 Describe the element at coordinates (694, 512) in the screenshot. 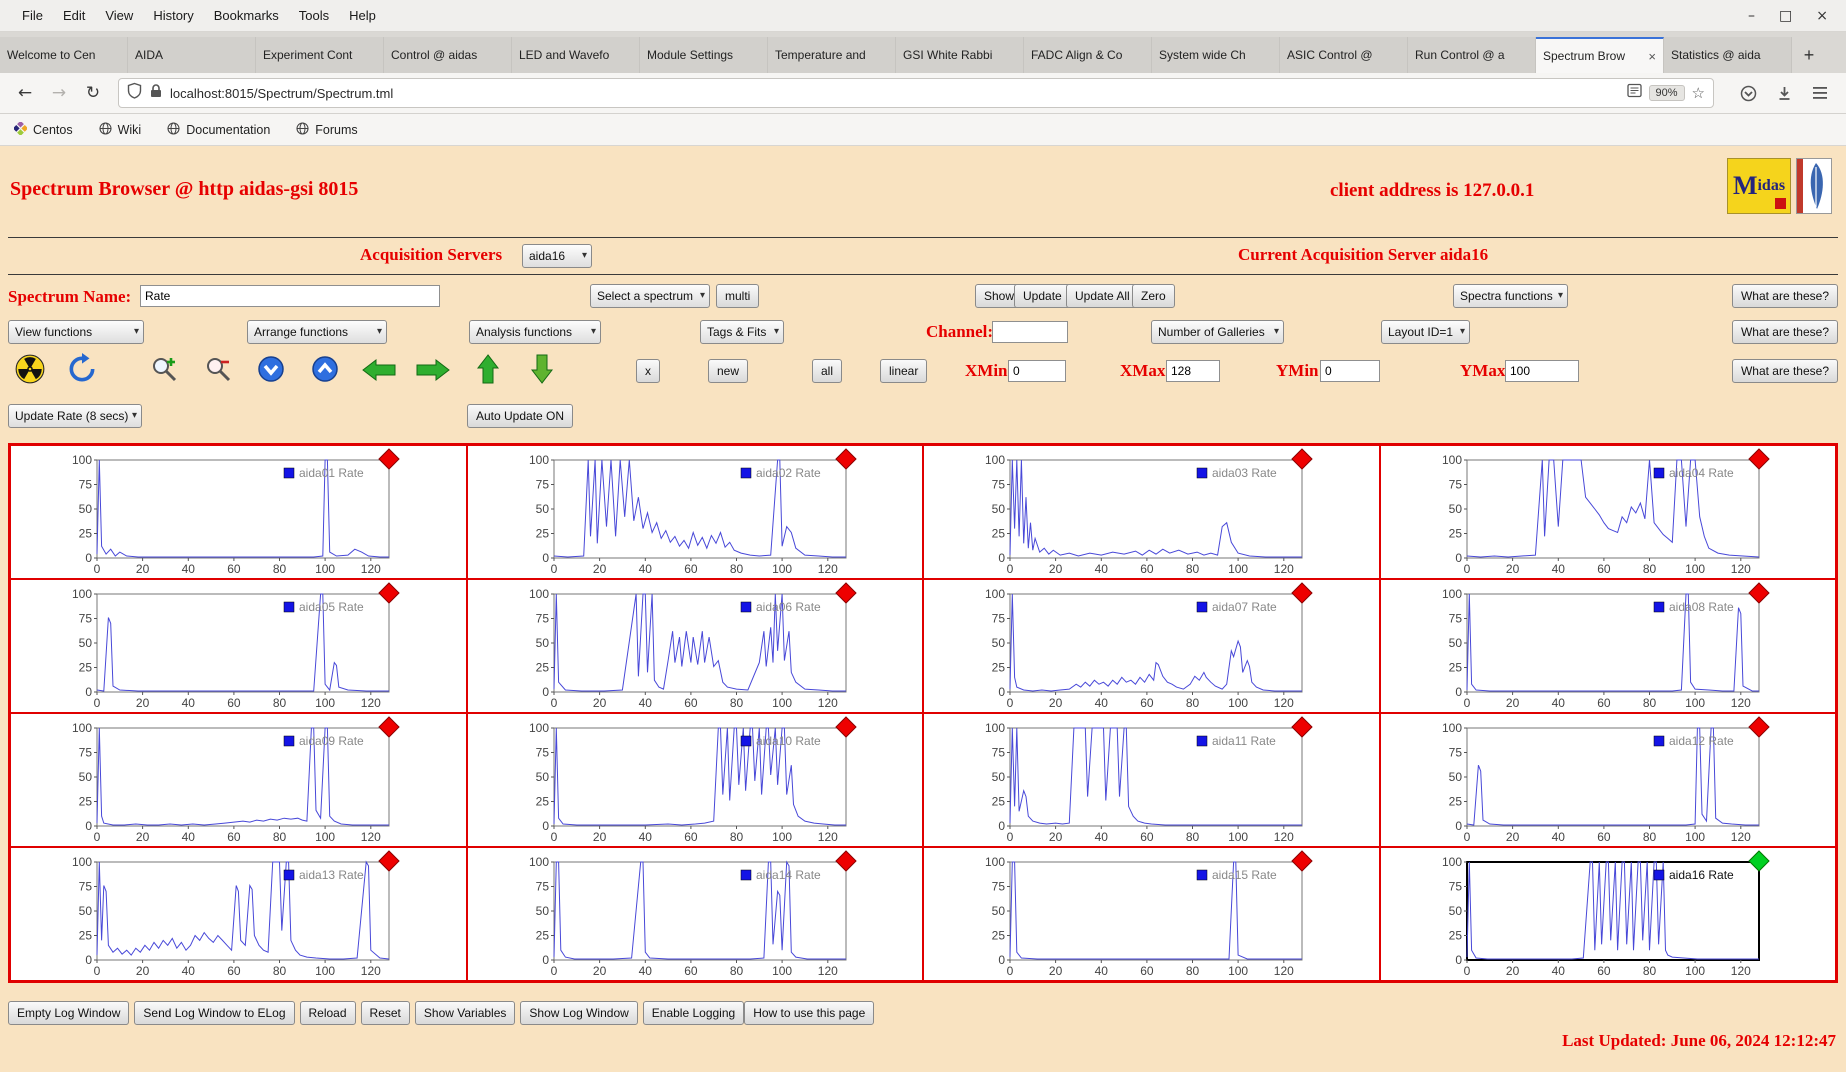

I see `gallery-panel-aida02-rate: 0 25 50 75 100 0 20 40 60 80 100 120 aida02 Rate` at that location.